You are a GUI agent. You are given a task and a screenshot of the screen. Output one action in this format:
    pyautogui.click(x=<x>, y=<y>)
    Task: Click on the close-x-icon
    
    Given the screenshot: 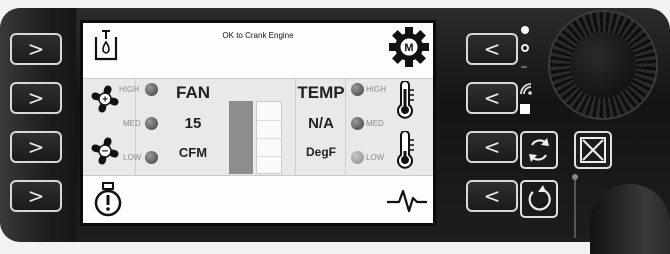 What is the action you would take?
    pyautogui.click(x=593, y=150)
    